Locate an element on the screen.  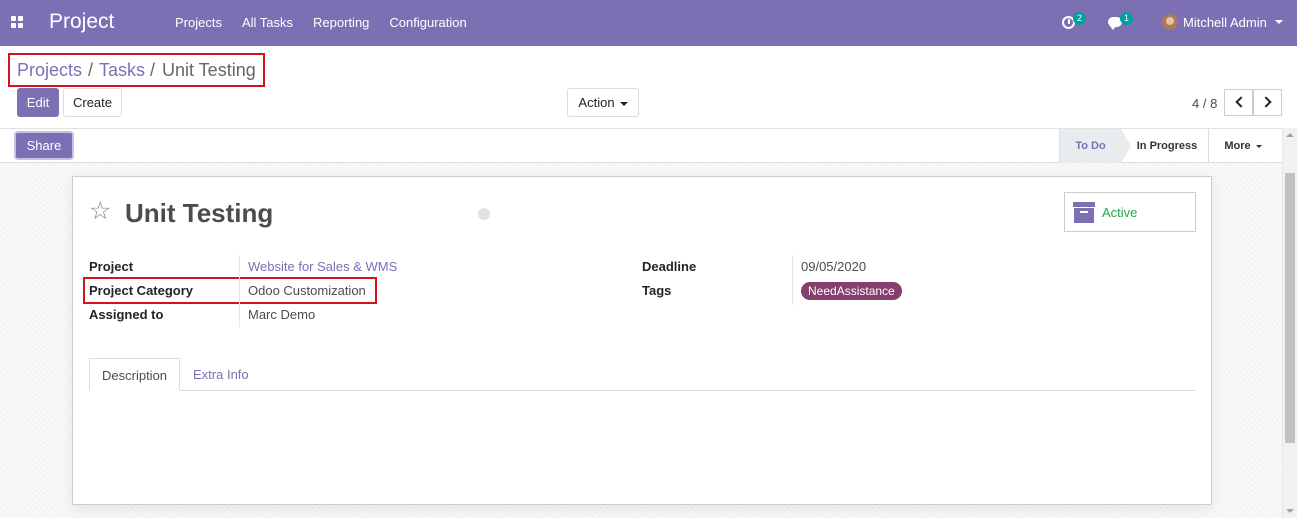
stage-more-dropdown: More is located at coordinates (1243, 146).